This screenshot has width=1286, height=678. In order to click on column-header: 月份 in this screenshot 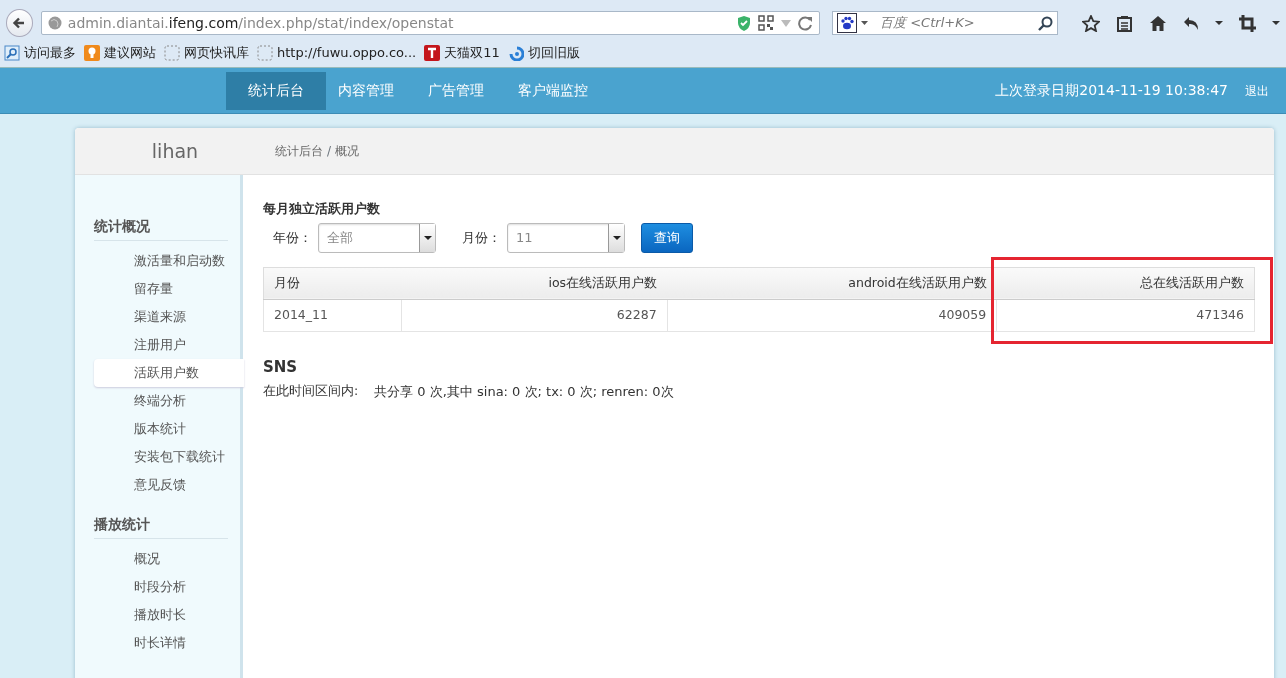, I will do `click(332, 283)`.